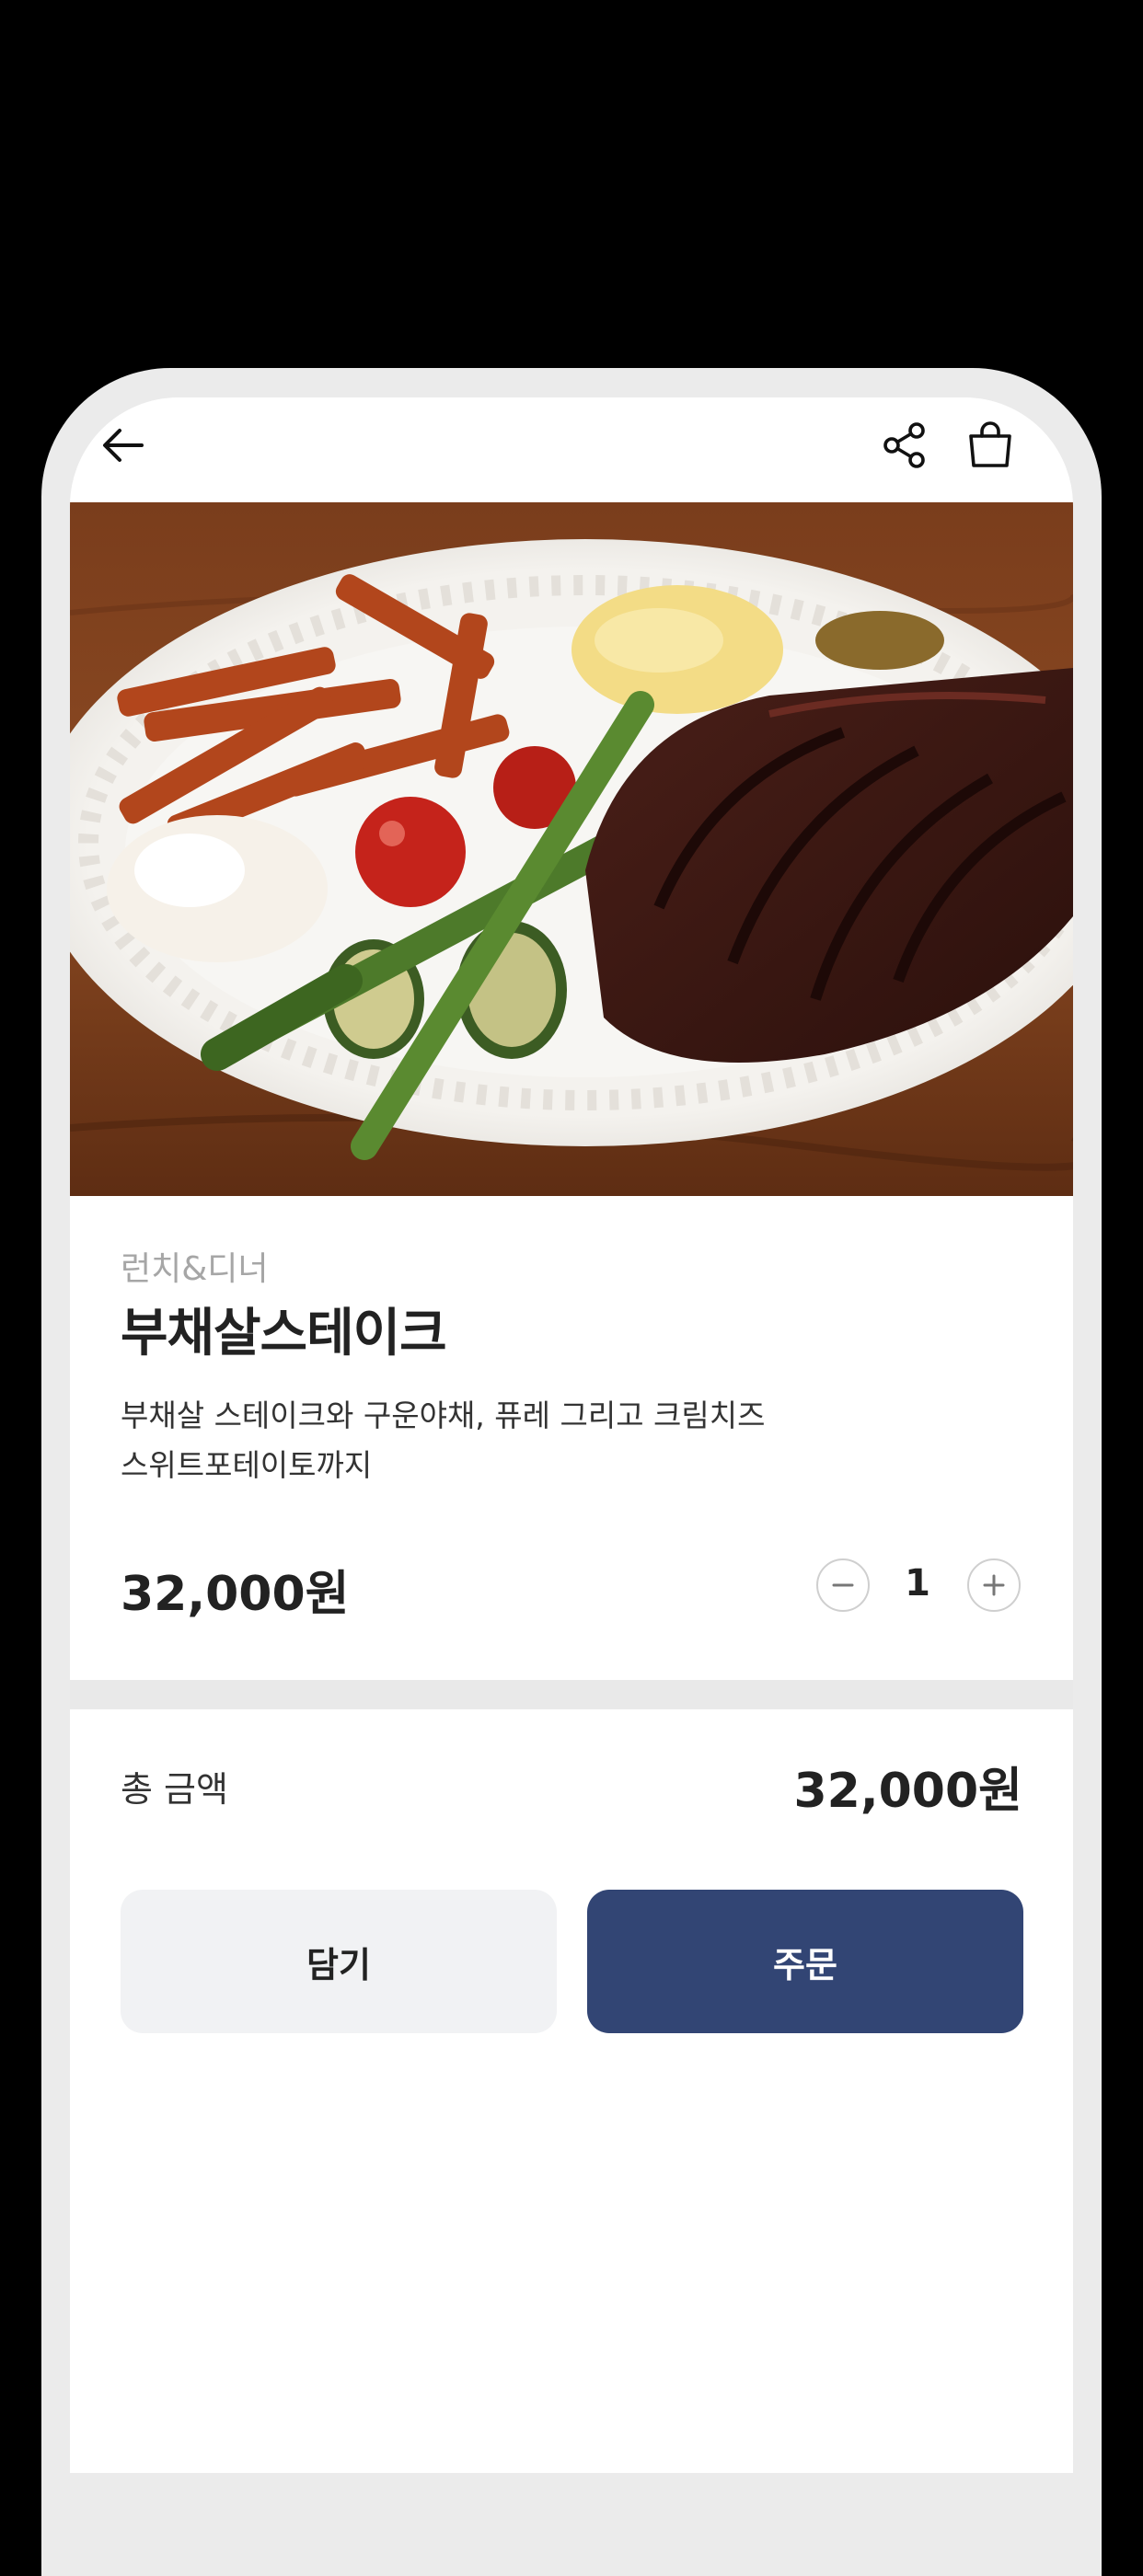 This screenshot has width=1143, height=2576. What do you see at coordinates (571, 1586) in the screenshot?
I see `price-row: 32,000원 1` at bounding box center [571, 1586].